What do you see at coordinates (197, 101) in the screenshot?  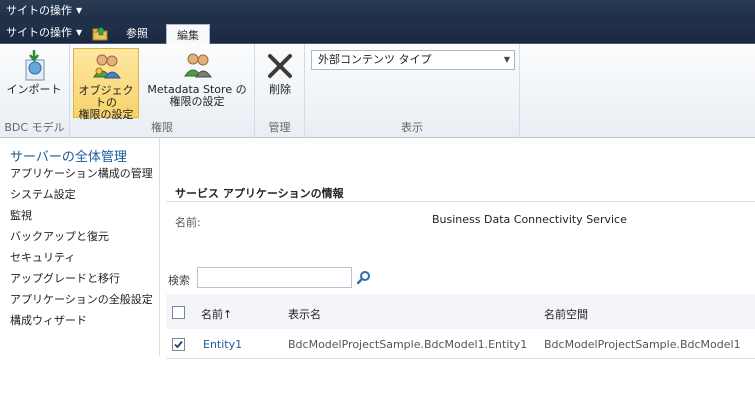 I see `metadata-perm-line2: 権限の設定` at bounding box center [197, 101].